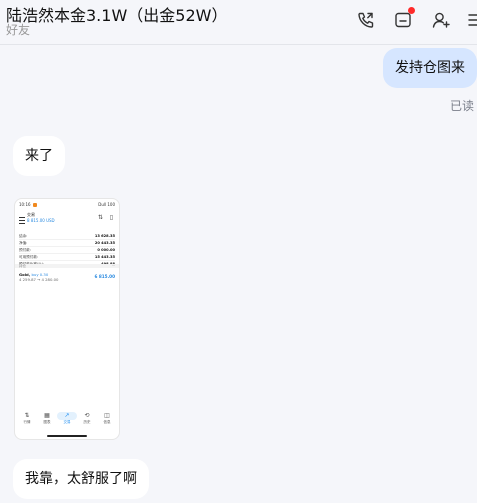  Describe the element at coordinates (22, 266) in the screenshot. I see `section-label: 持仓` at that location.